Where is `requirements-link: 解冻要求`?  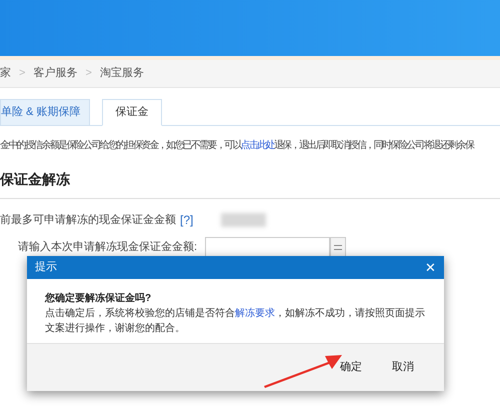
requirements-link: 解冻要求 is located at coordinates (255, 313).